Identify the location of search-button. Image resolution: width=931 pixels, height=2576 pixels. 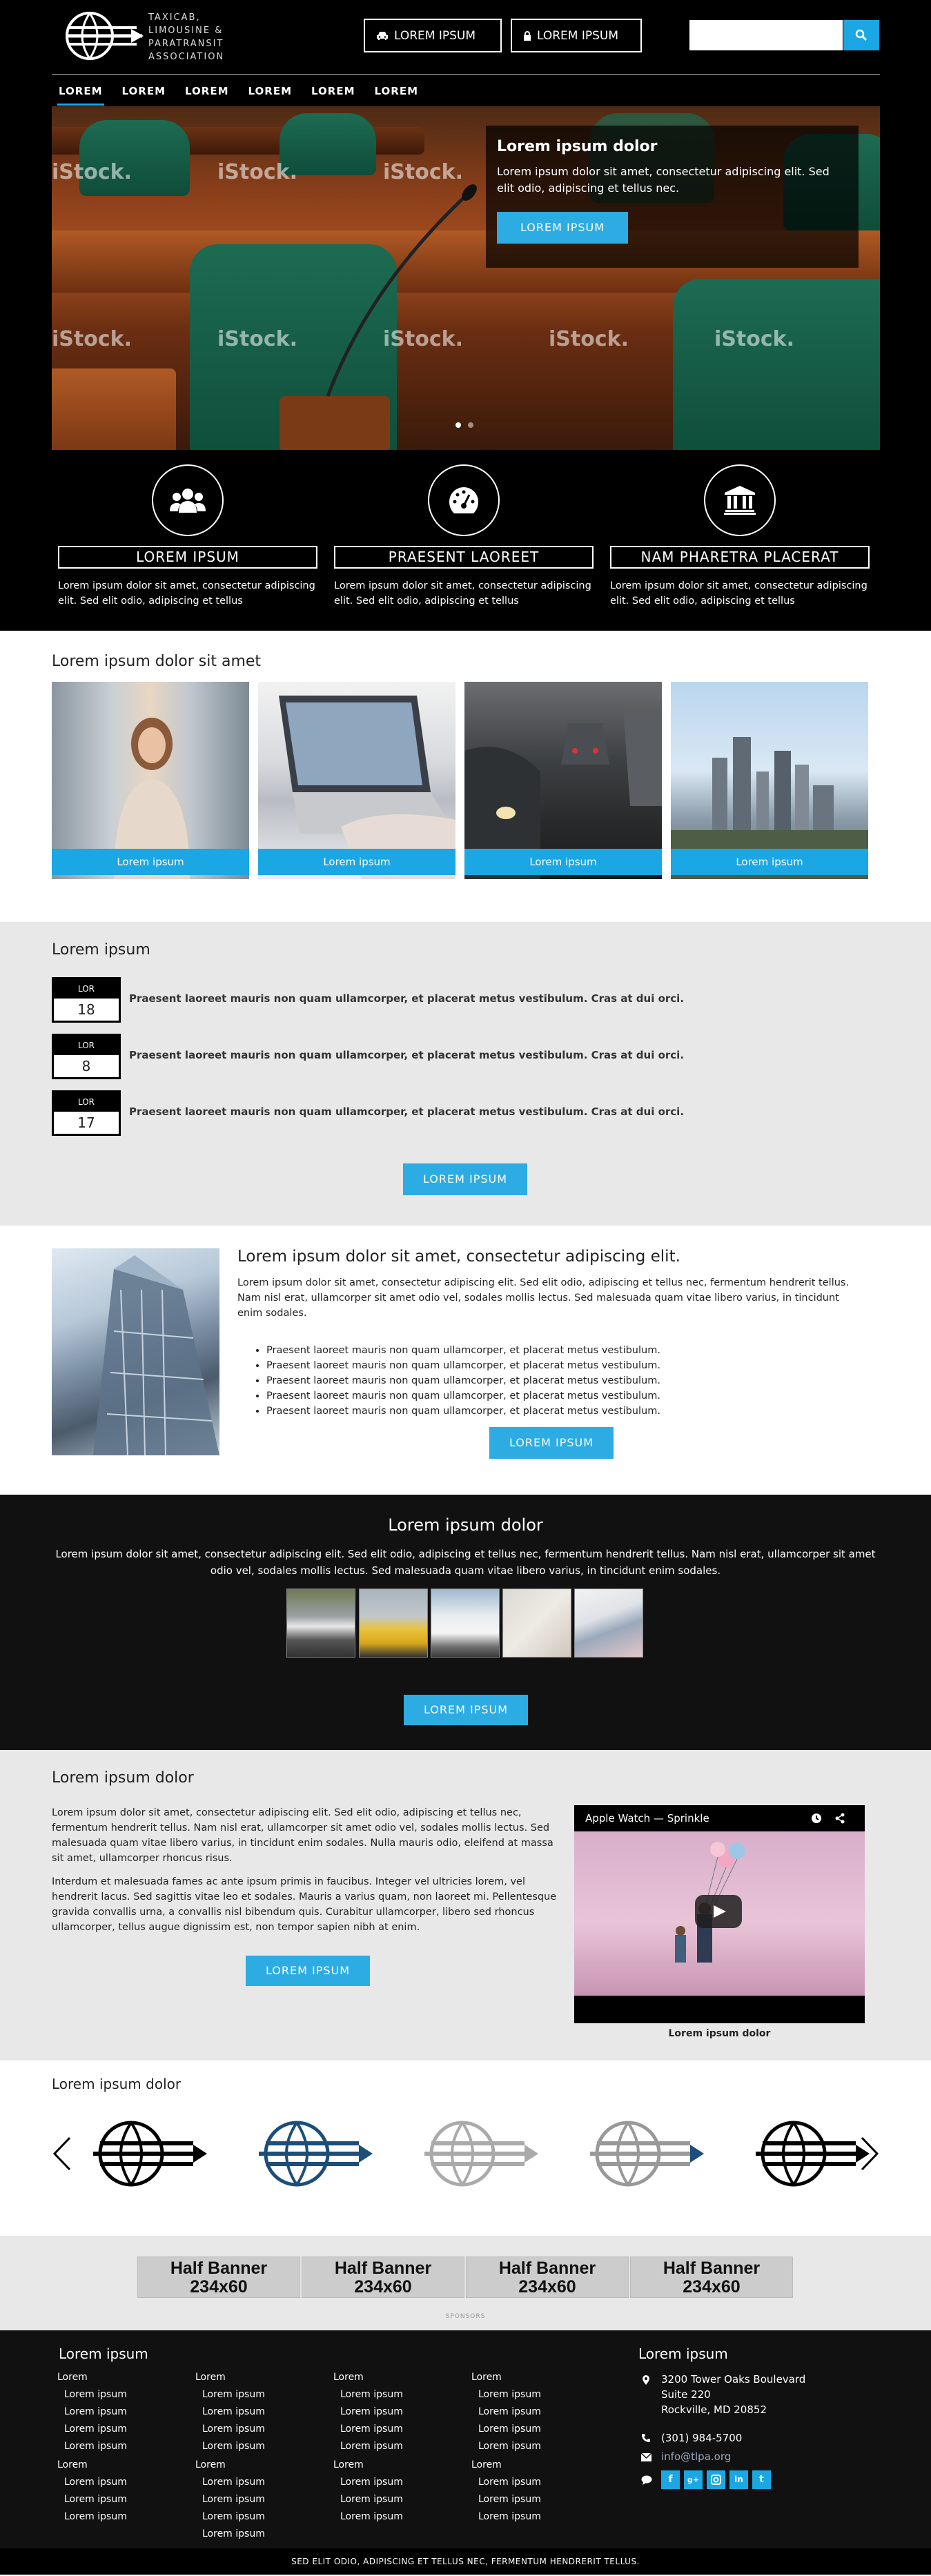
(861, 35).